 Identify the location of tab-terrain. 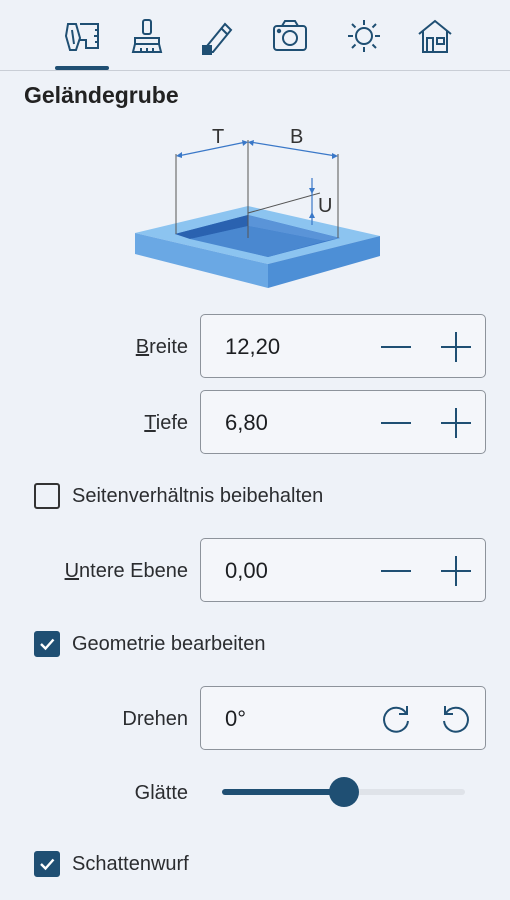
(82, 36).